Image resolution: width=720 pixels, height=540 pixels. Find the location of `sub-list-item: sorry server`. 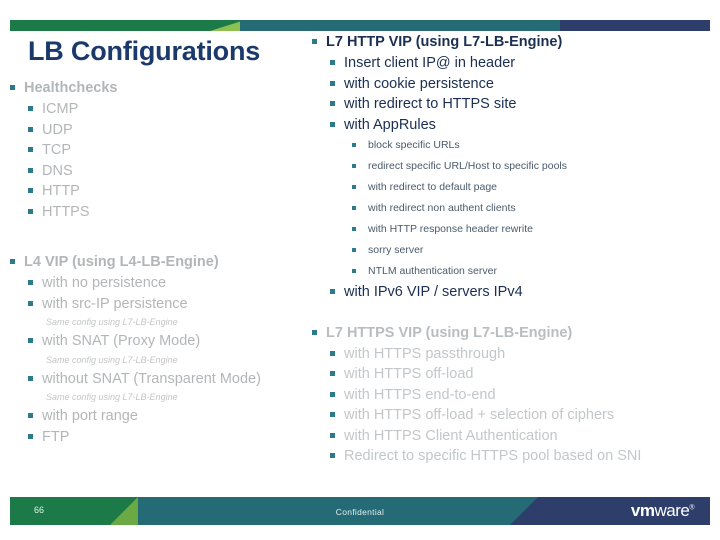

sub-list-item: sorry server is located at coordinates (513, 250).